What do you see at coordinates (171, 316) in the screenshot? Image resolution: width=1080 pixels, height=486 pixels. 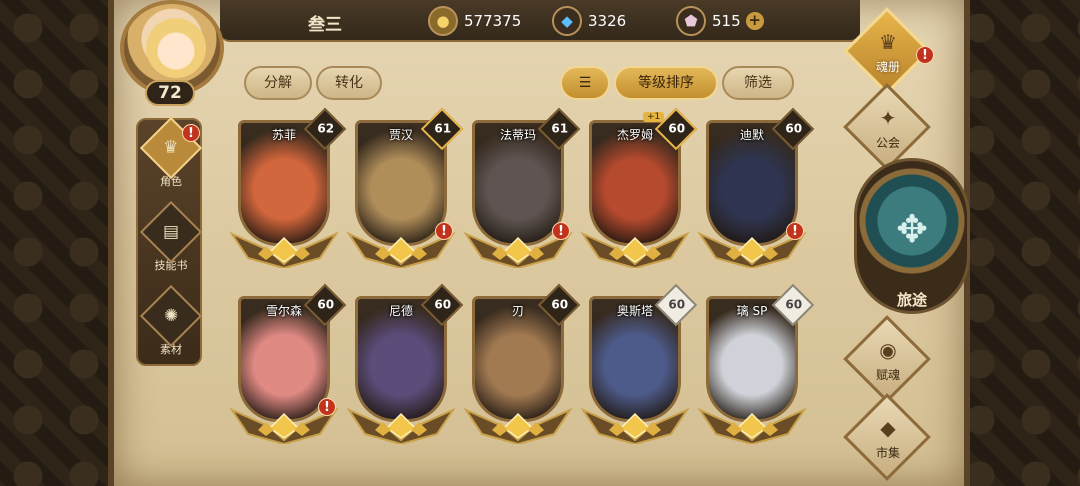 I see `material-icon: ✺` at bounding box center [171, 316].